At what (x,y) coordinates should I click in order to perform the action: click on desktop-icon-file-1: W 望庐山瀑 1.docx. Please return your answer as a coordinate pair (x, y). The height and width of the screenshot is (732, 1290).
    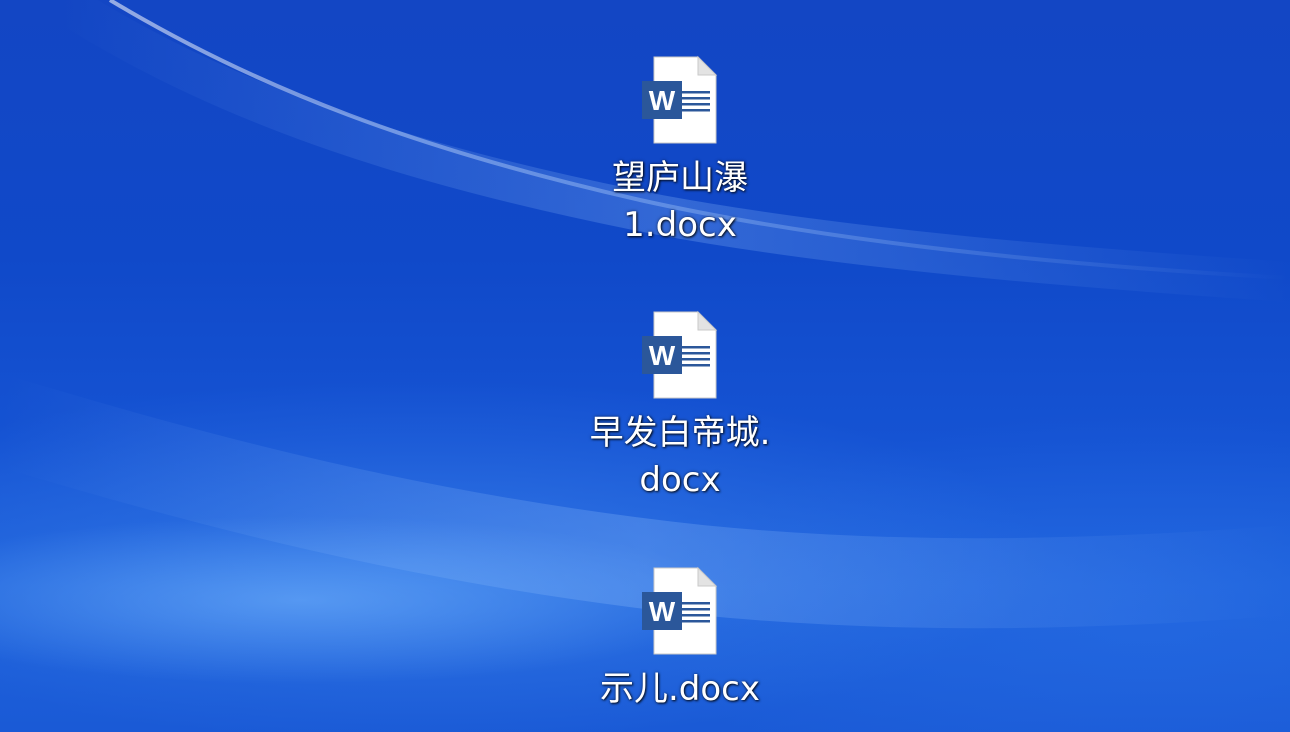
    Looking at the image, I should click on (680, 152).